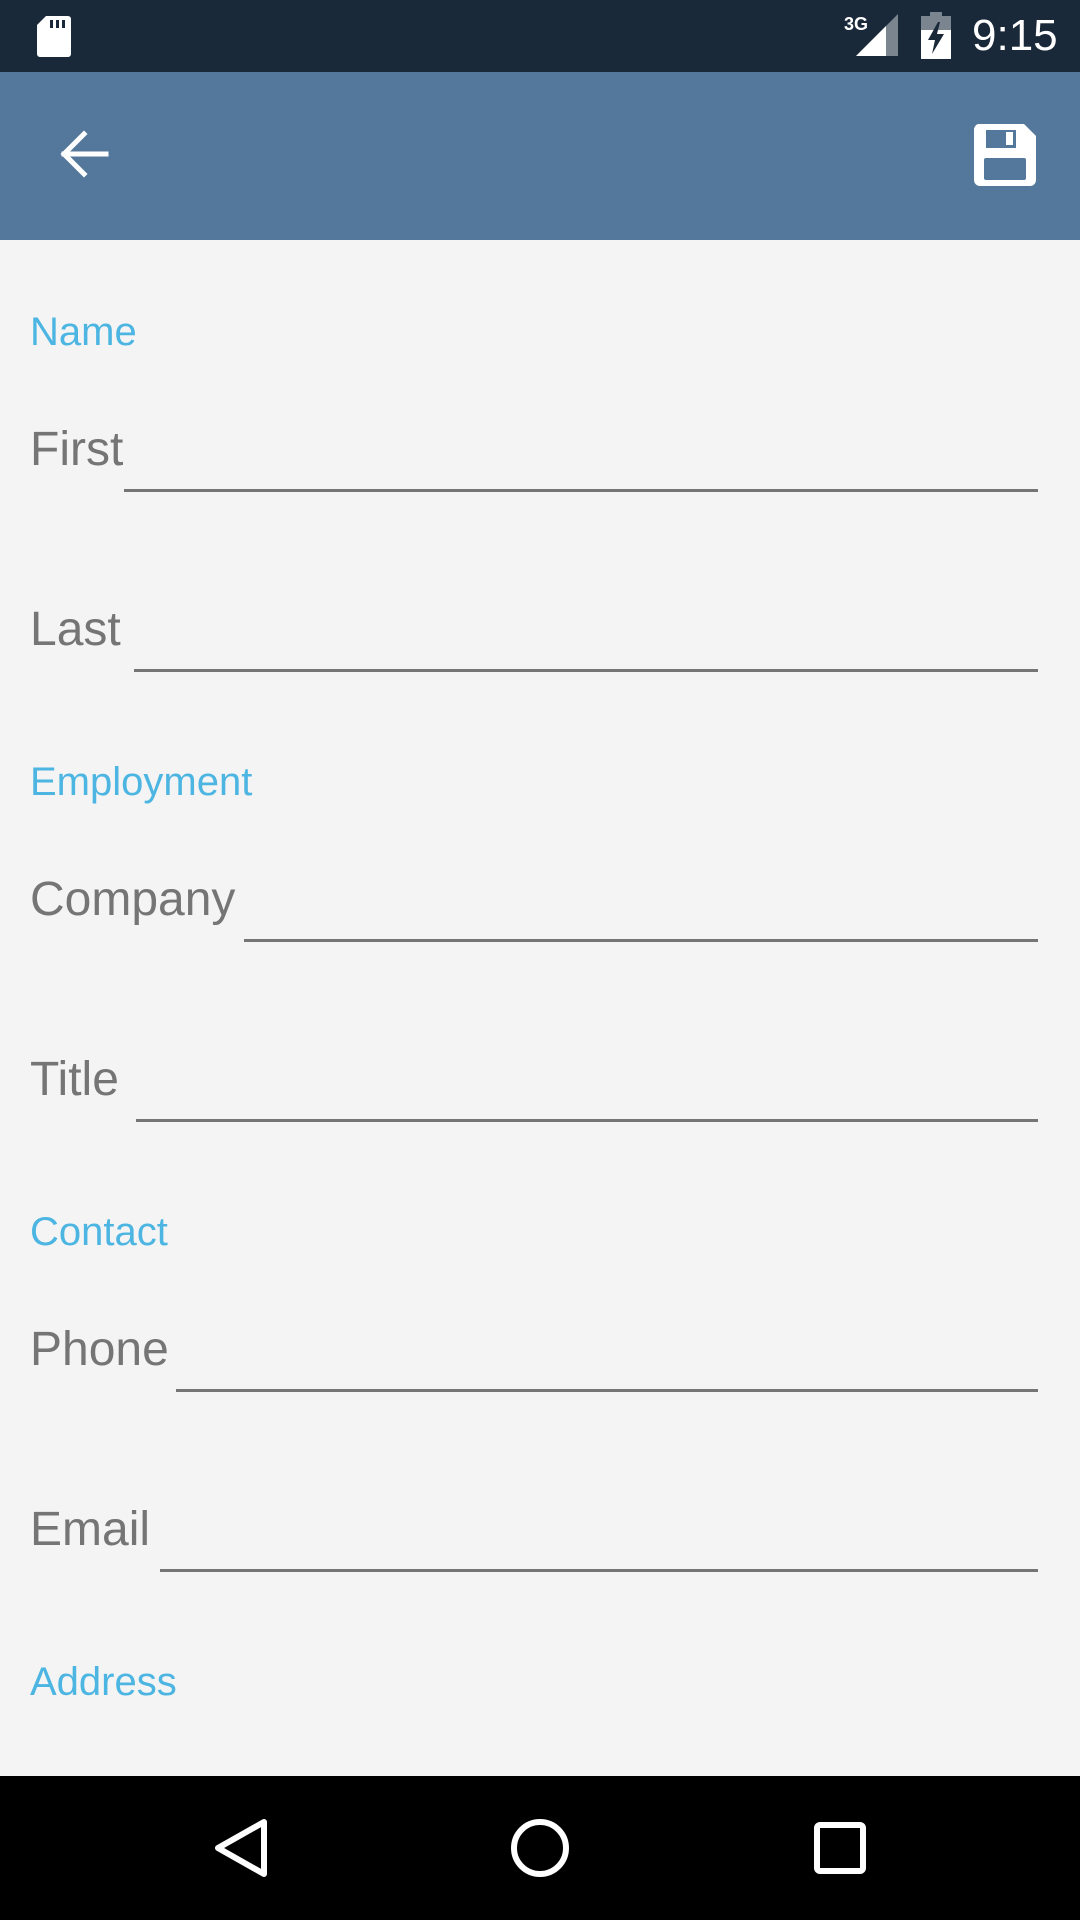 This screenshot has width=1080, height=1920. What do you see at coordinates (133, 899) in the screenshot?
I see `company-label: Company` at bounding box center [133, 899].